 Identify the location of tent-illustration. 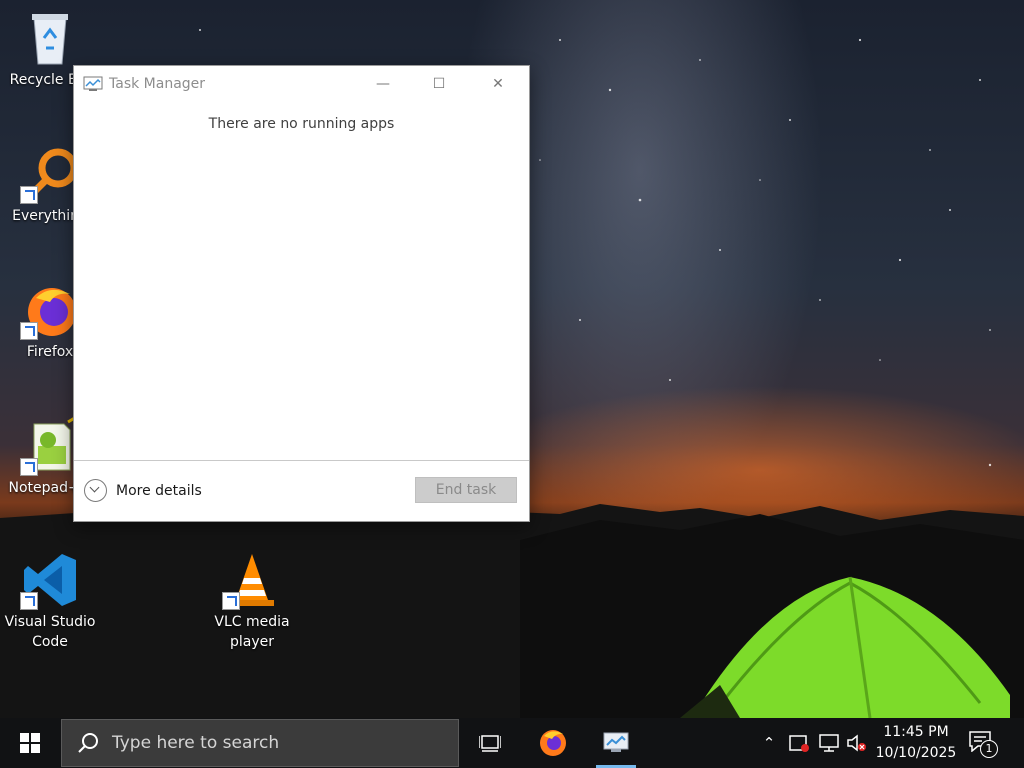
(845, 647).